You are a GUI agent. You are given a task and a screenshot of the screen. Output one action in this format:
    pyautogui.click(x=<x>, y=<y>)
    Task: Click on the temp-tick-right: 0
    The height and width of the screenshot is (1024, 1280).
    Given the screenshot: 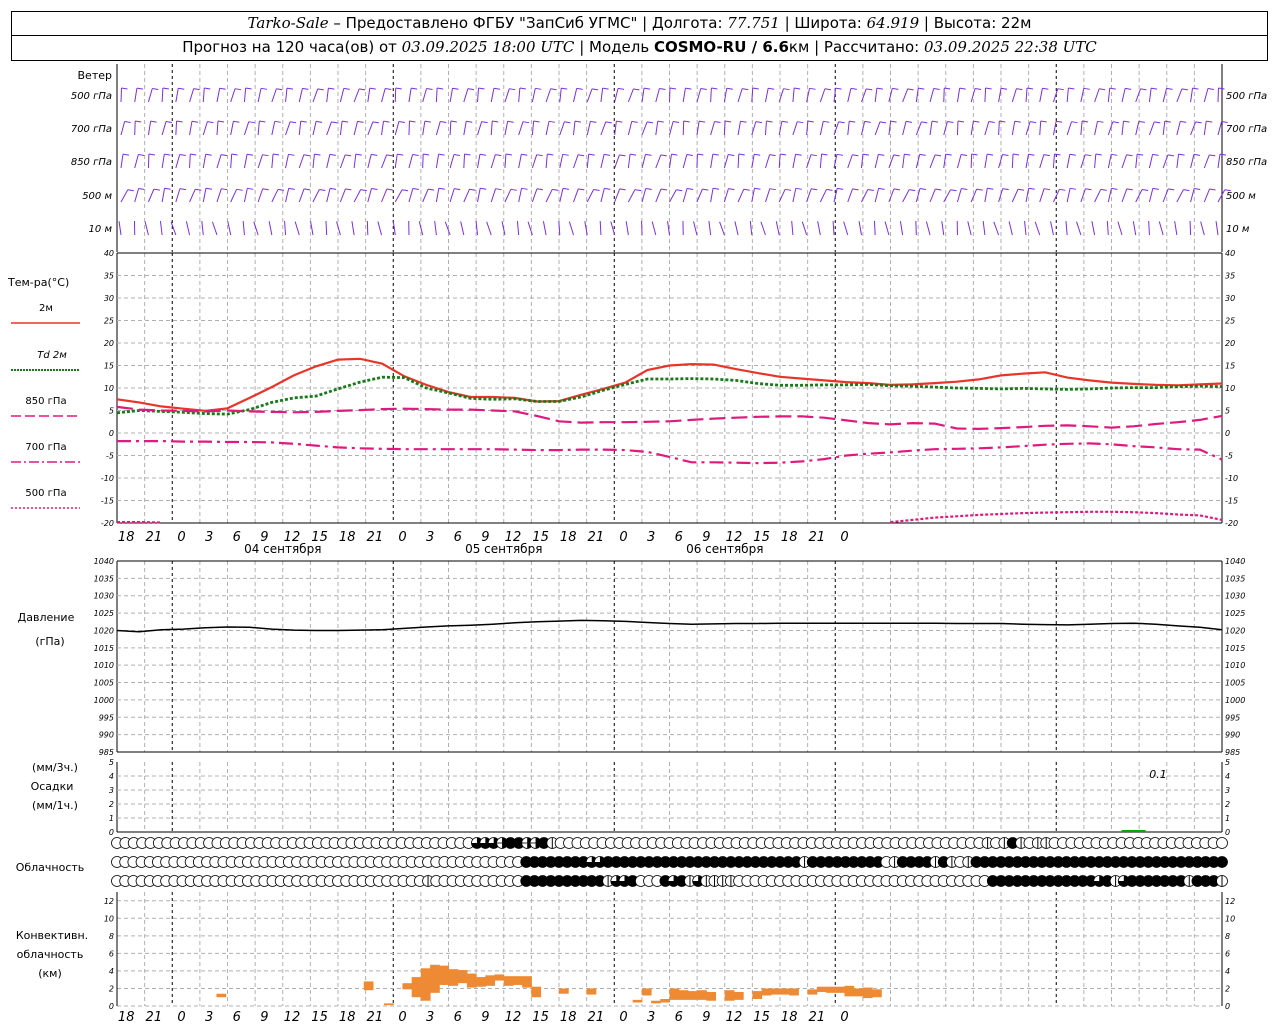 What is the action you would take?
    pyautogui.click(x=1227, y=433)
    